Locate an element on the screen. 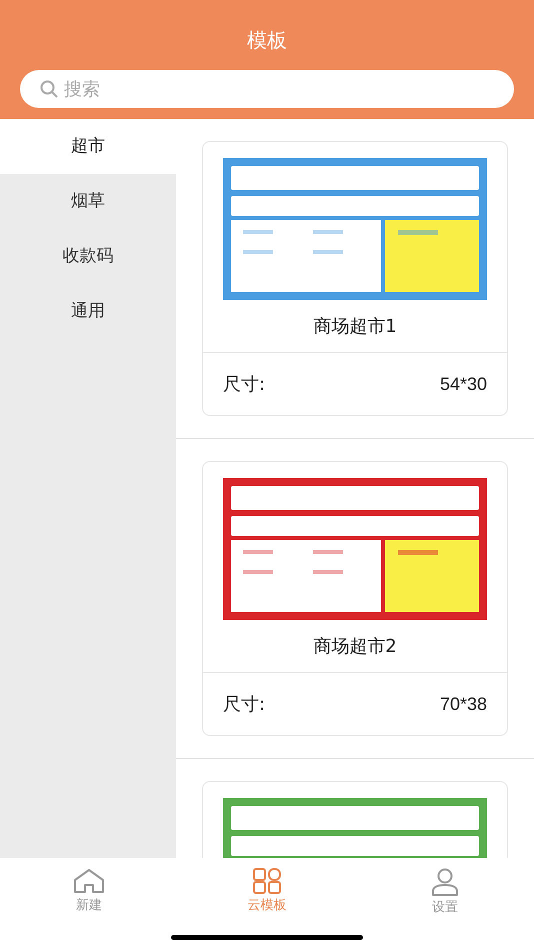 This screenshot has width=534, height=950. search-field: 搜索 is located at coordinates (267, 89).